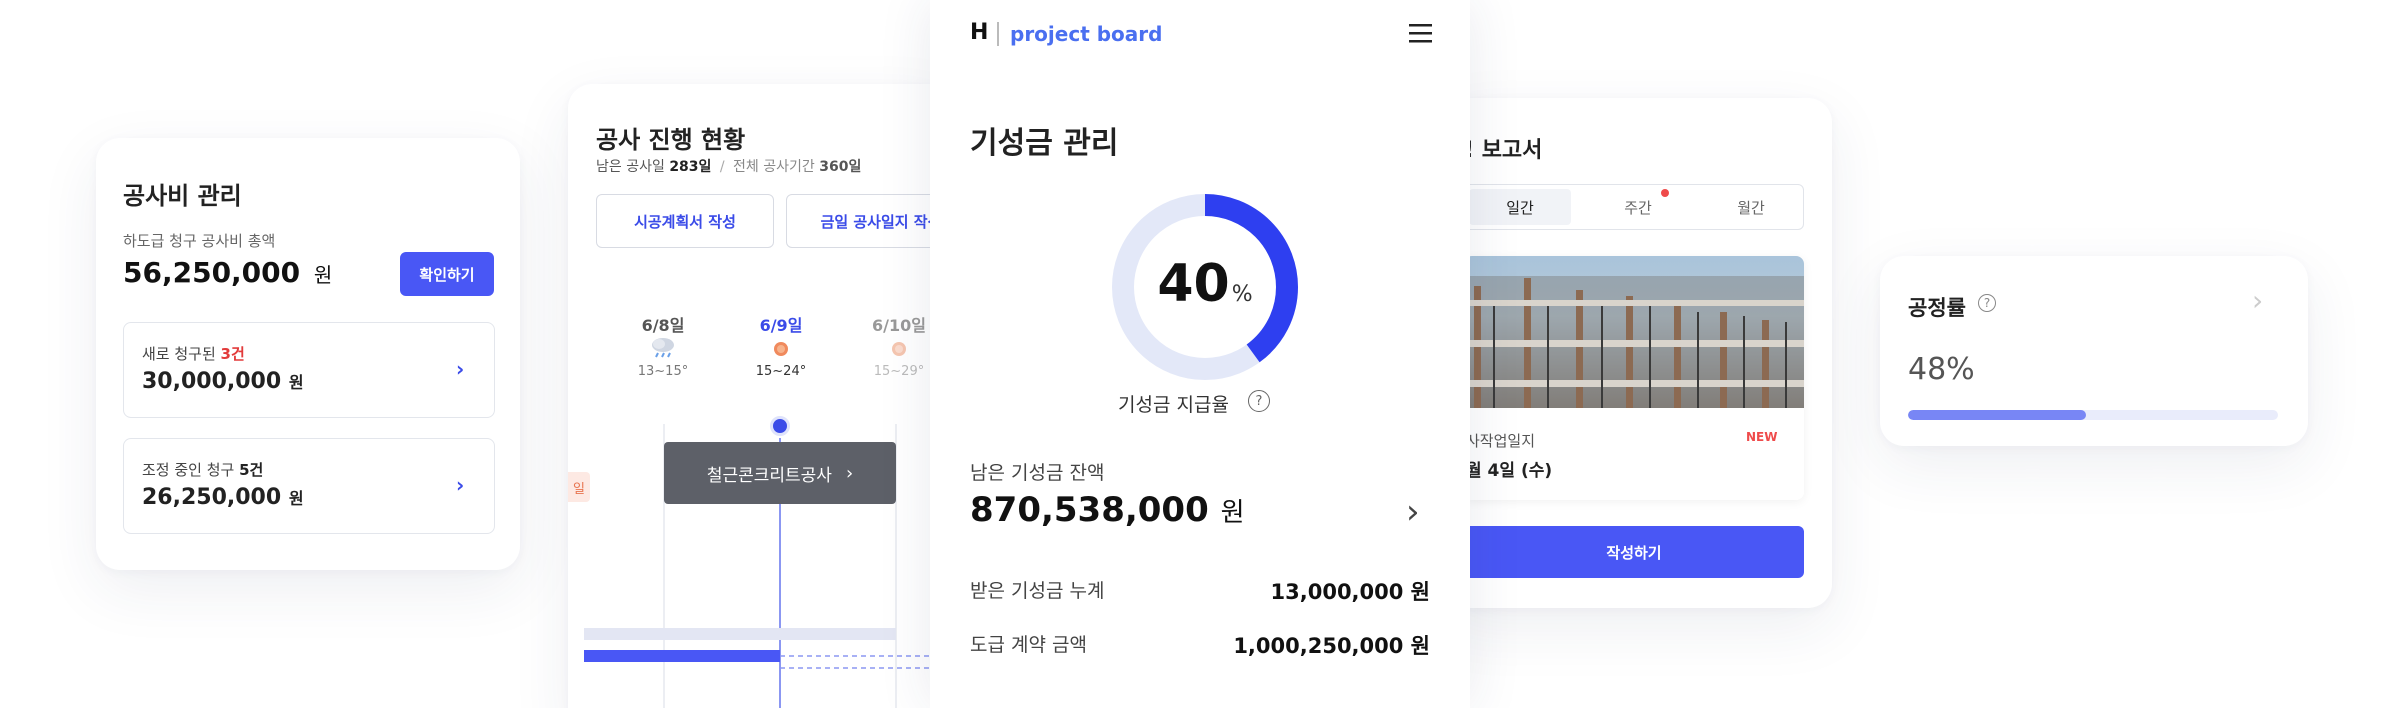  I want to click on new-claims-unit: 원, so click(296, 382).